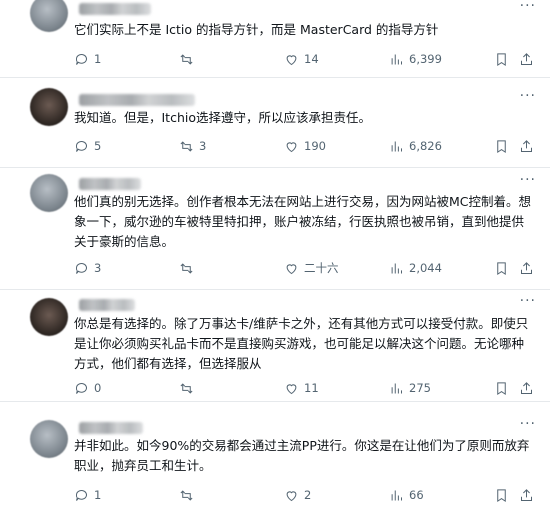 This screenshot has height=509, width=550. I want to click on views-count: 6,826, so click(425, 146).